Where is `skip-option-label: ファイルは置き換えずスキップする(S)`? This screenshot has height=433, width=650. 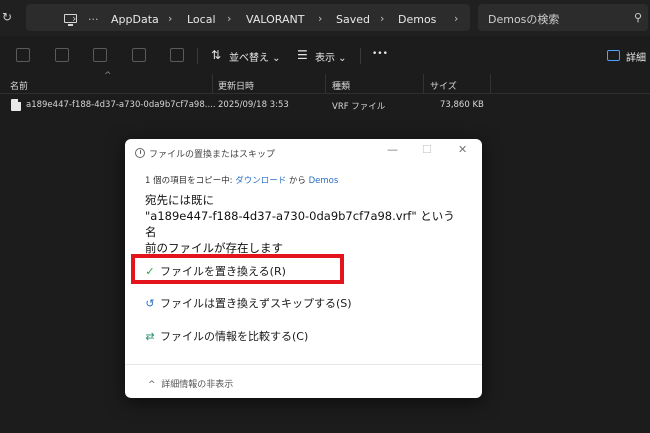
skip-option-label: ファイルは置き換えずスキップする(S) is located at coordinates (256, 303).